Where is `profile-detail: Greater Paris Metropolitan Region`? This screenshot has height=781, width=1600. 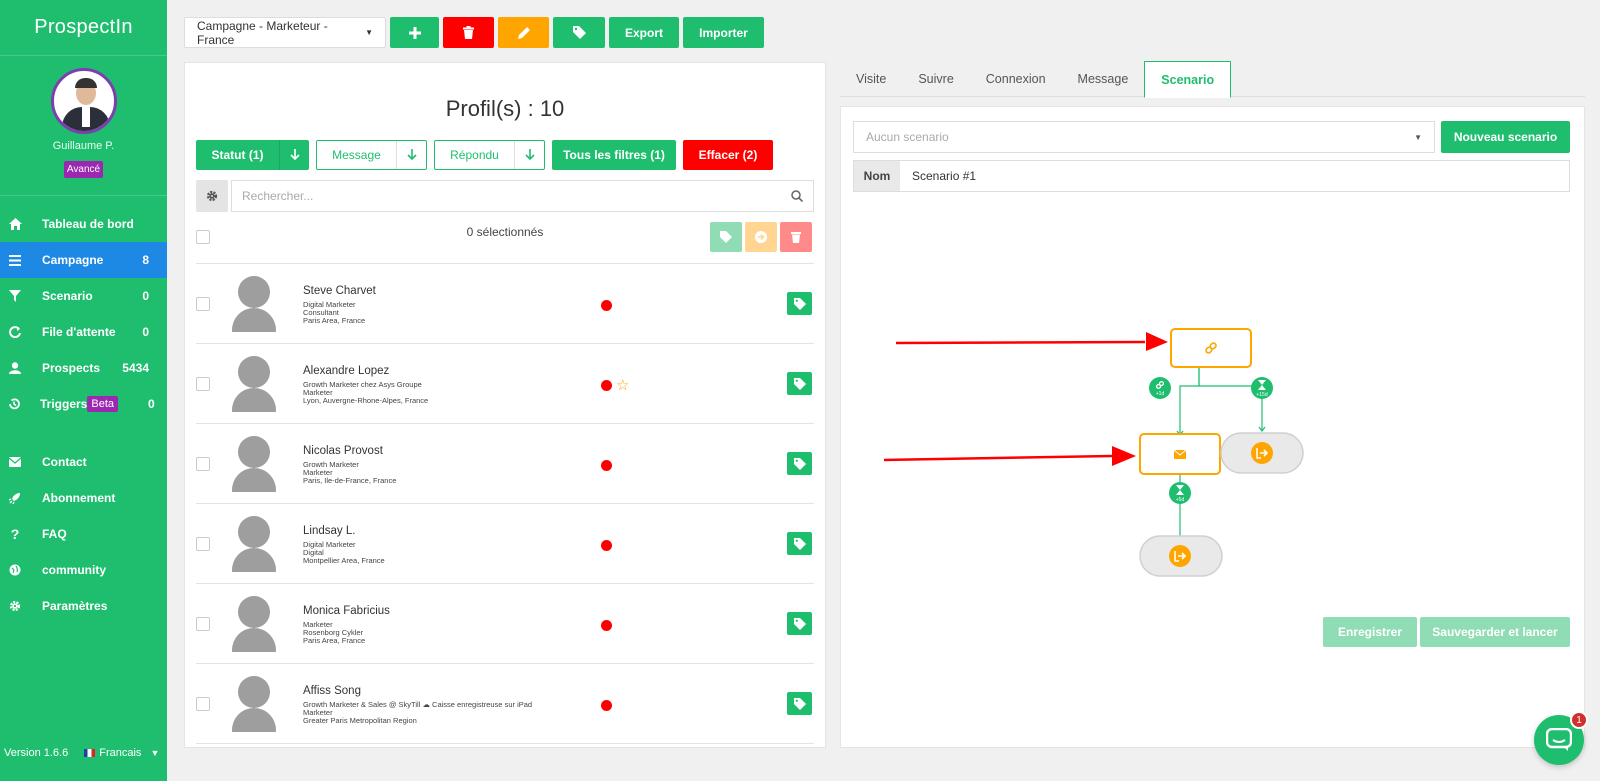
profile-detail: Greater Paris Metropolitan Region is located at coordinates (360, 720).